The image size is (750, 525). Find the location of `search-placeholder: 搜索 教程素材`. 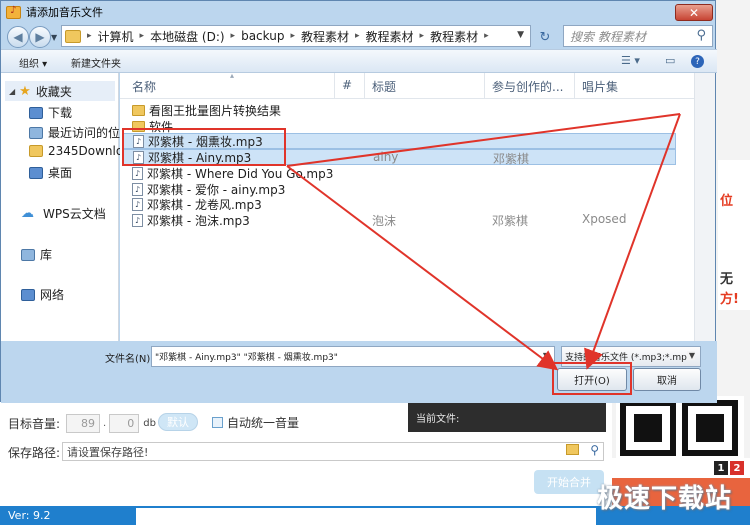

search-placeholder: 搜索 教程素材 is located at coordinates (608, 36).